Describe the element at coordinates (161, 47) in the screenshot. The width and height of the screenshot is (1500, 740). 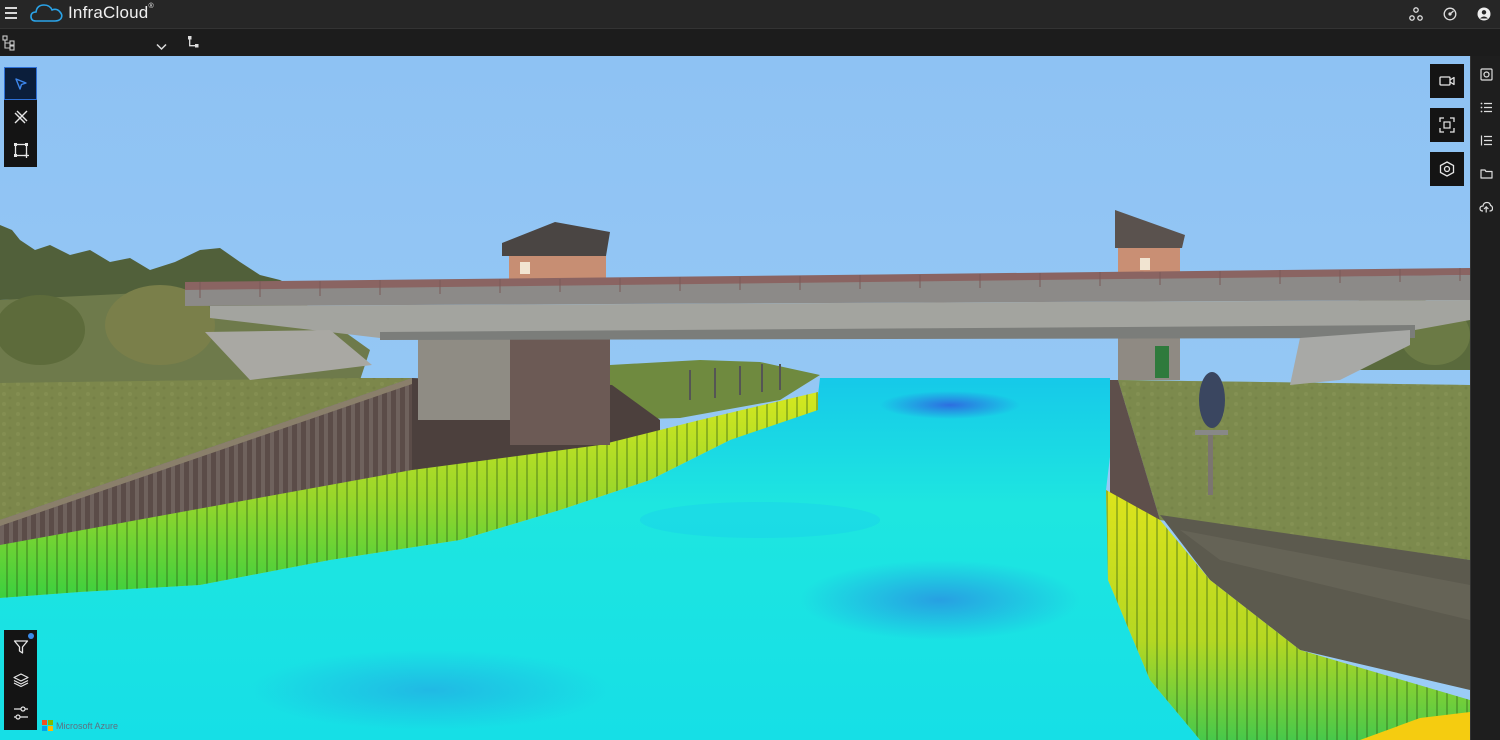
I see `chevron-down-icon` at that location.